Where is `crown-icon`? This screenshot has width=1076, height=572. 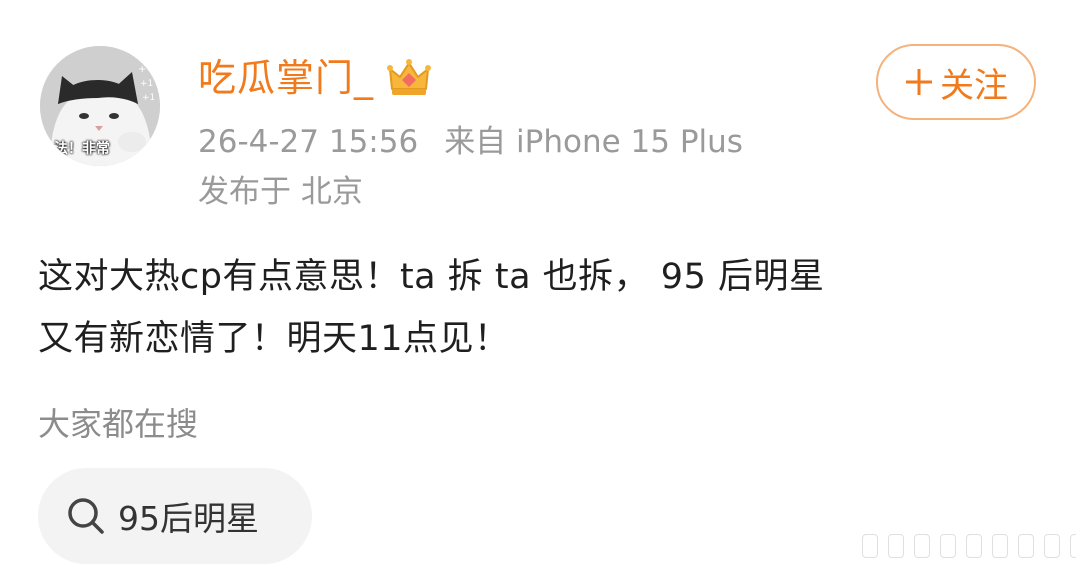
crown-icon is located at coordinates (409, 78).